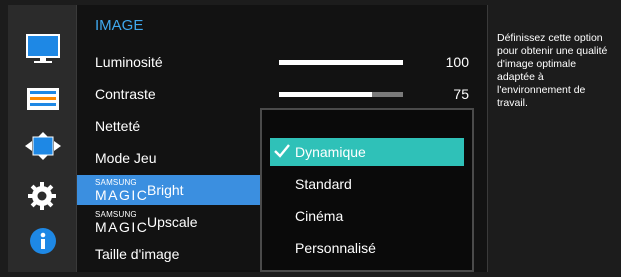 Image resolution: width=621 pixels, height=277 pixels. Describe the element at coordinates (367, 152) in the screenshot. I see `option-dynamique: Dynamique` at that location.